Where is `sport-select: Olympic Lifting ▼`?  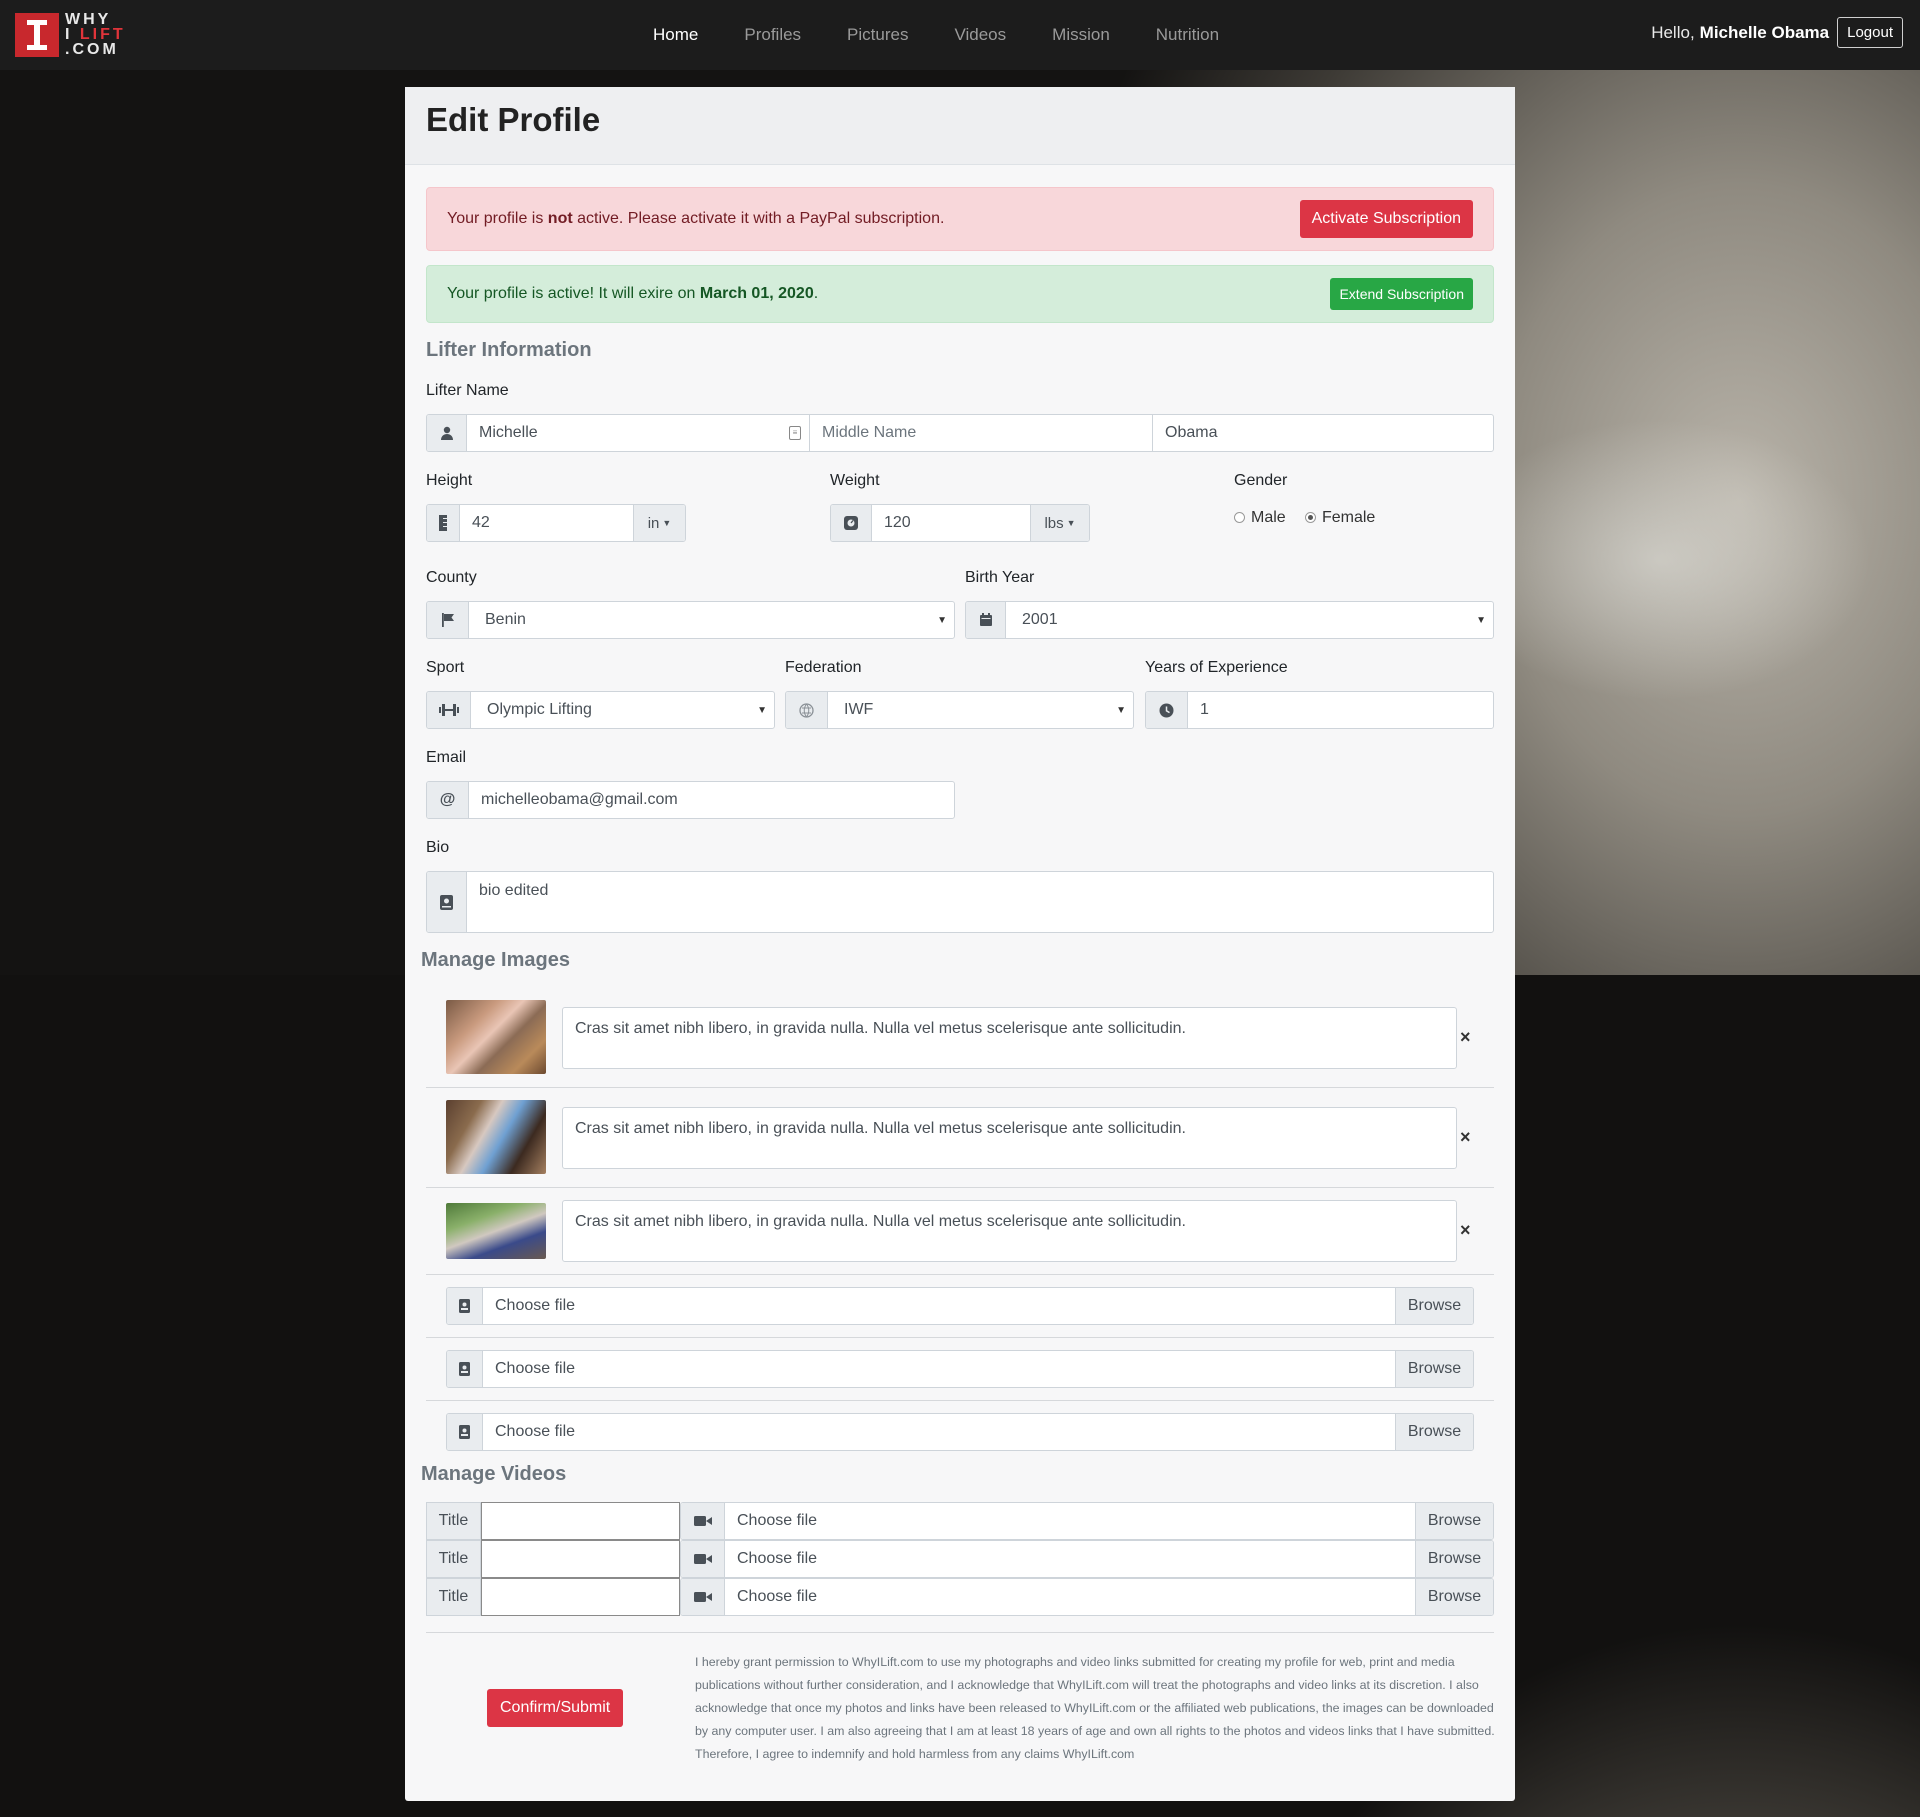 sport-select: Olympic Lifting ▼ is located at coordinates (622, 710).